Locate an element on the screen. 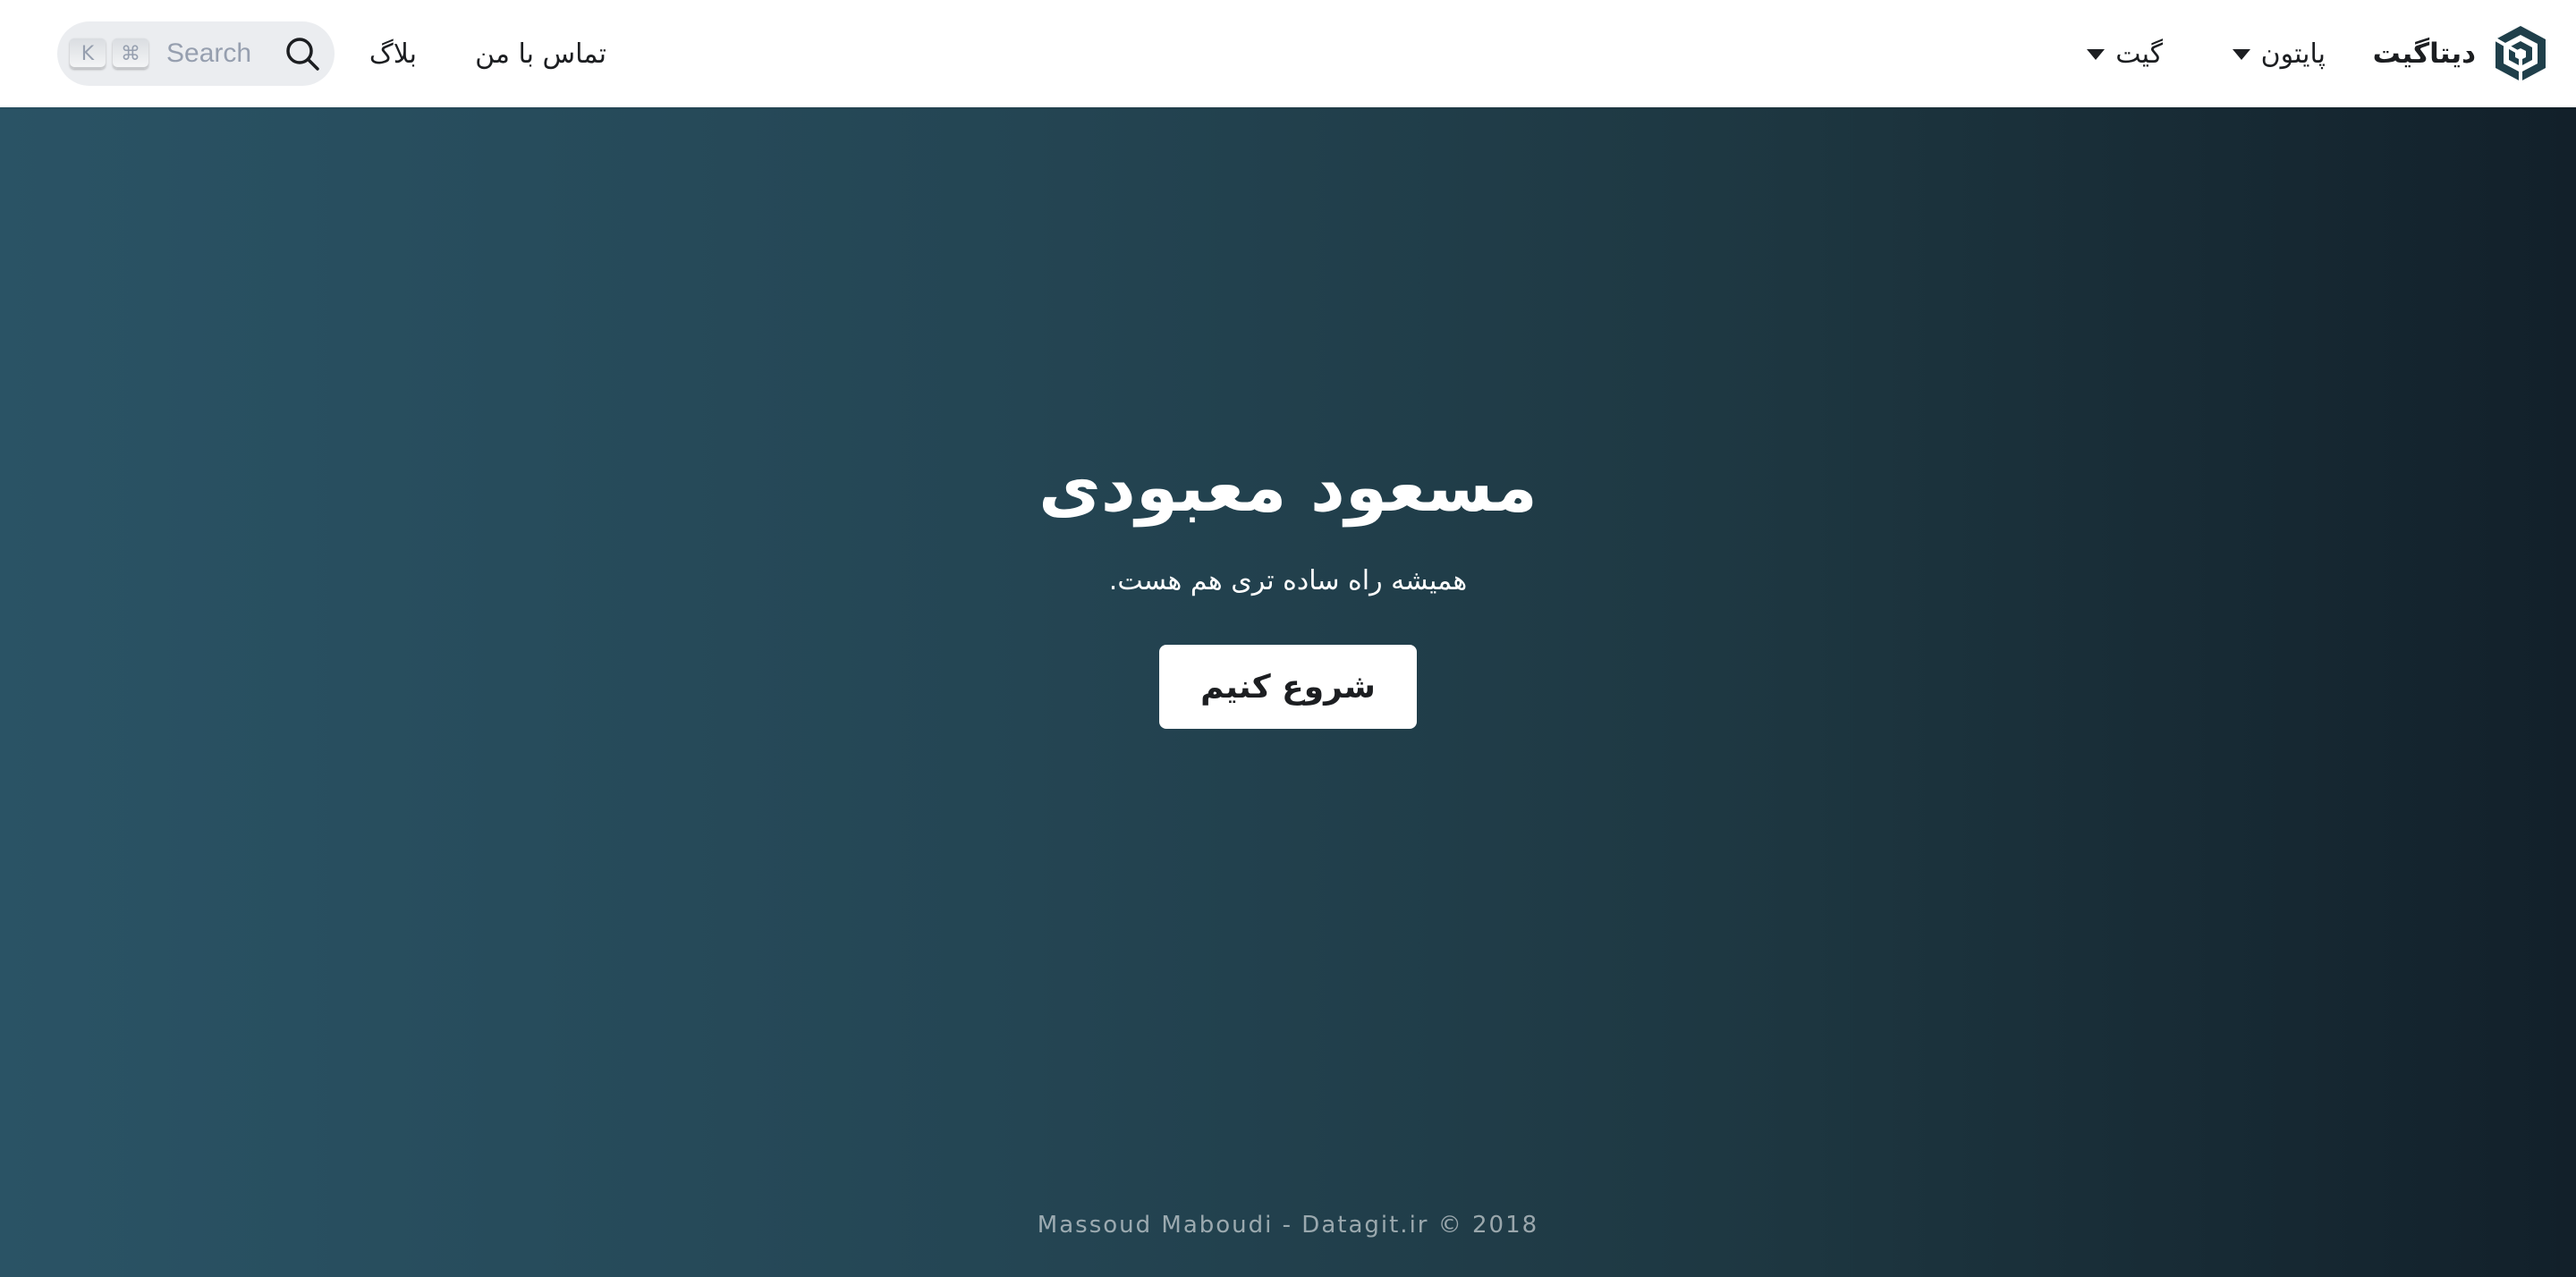 This screenshot has width=2576, height=1277. datagit-logo-icon is located at coordinates (2520, 53).